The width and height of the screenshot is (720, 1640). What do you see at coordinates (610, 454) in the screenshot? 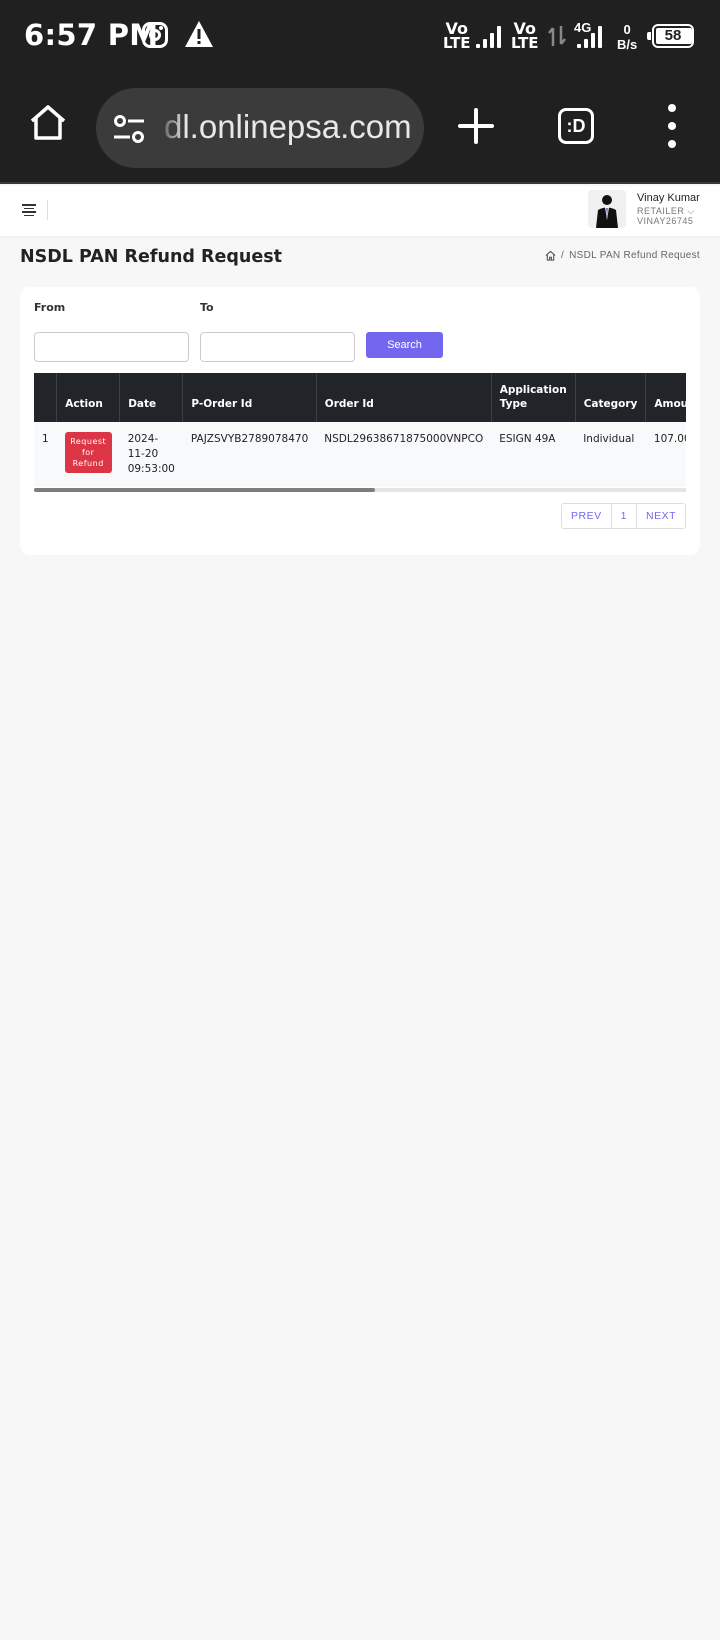
I see `cell-category: Individual` at bounding box center [610, 454].